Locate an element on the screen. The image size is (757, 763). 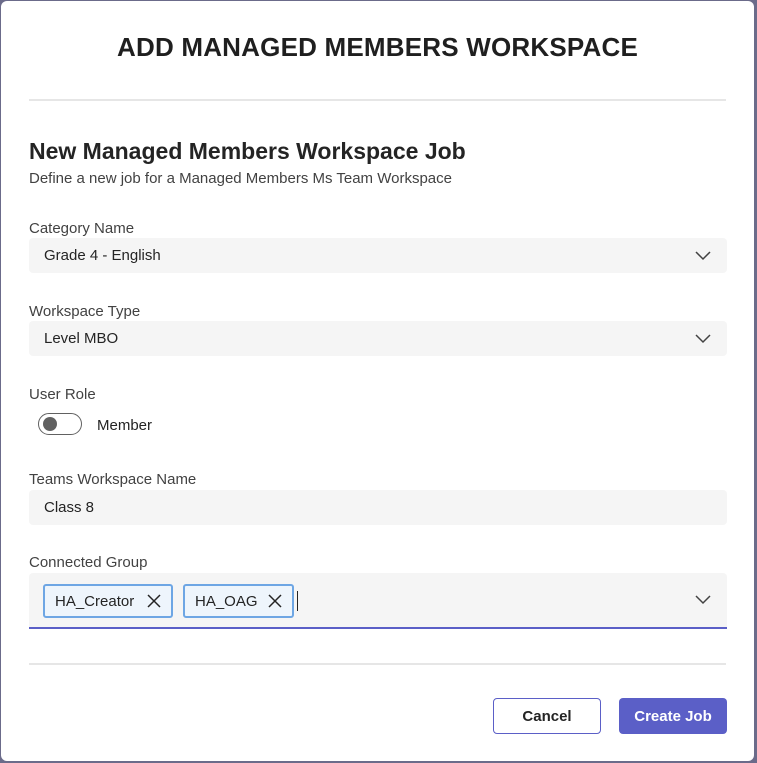
text-caret is located at coordinates (297, 601).